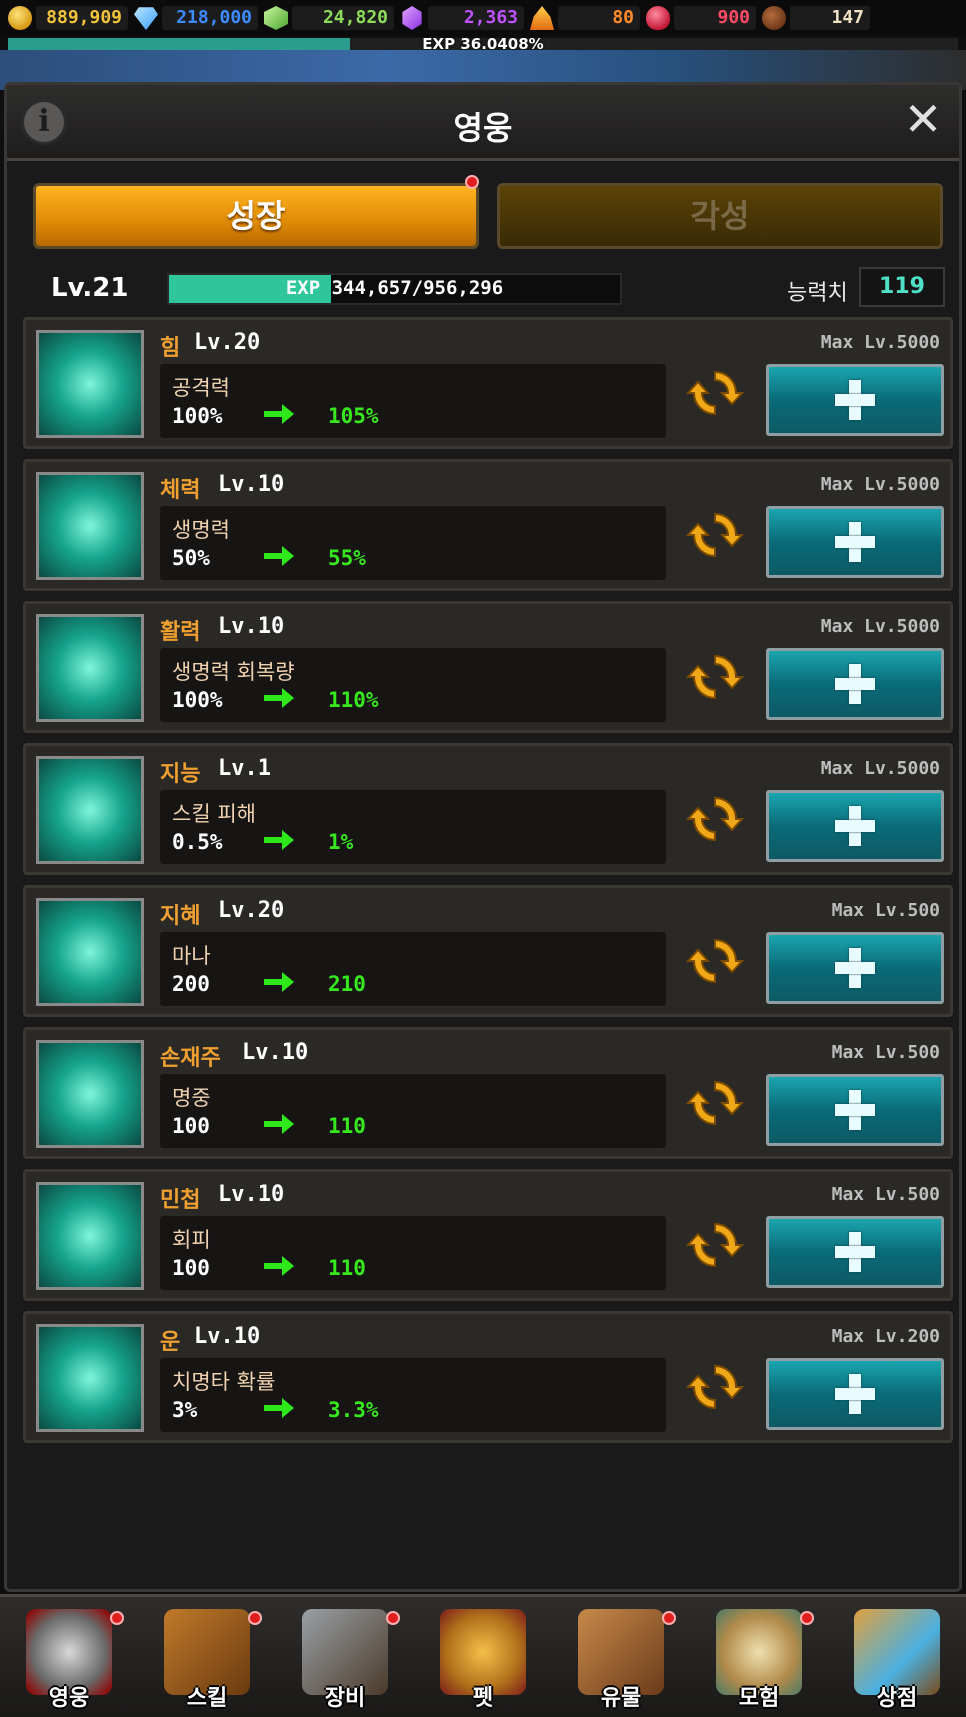 This screenshot has width=966, height=1717. I want to click on effect-name: 공격력, so click(201, 388).